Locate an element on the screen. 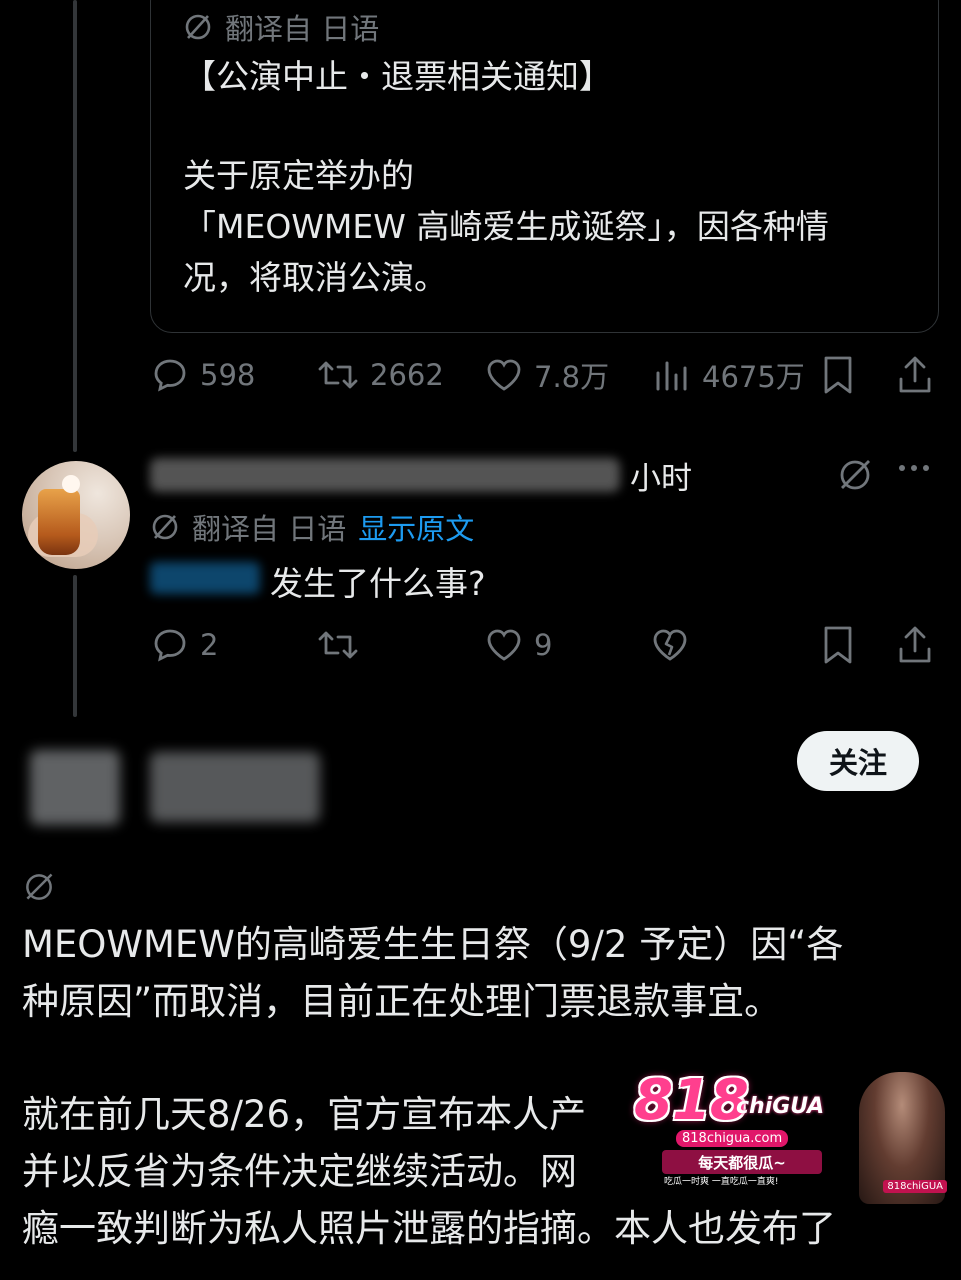 Image resolution: width=961 pixels, height=1280 pixels. more-options-button is located at coordinates (914, 468).